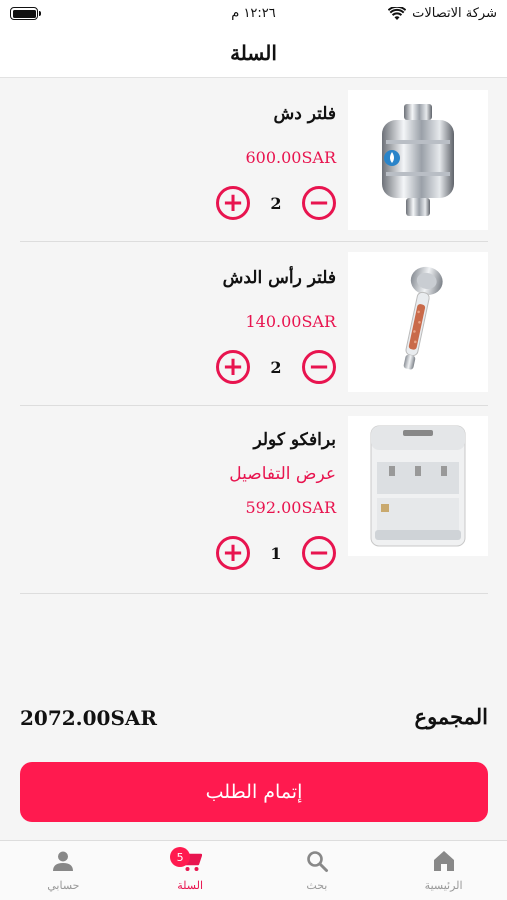  I want to click on tab-search: بحث, so click(317, 870).